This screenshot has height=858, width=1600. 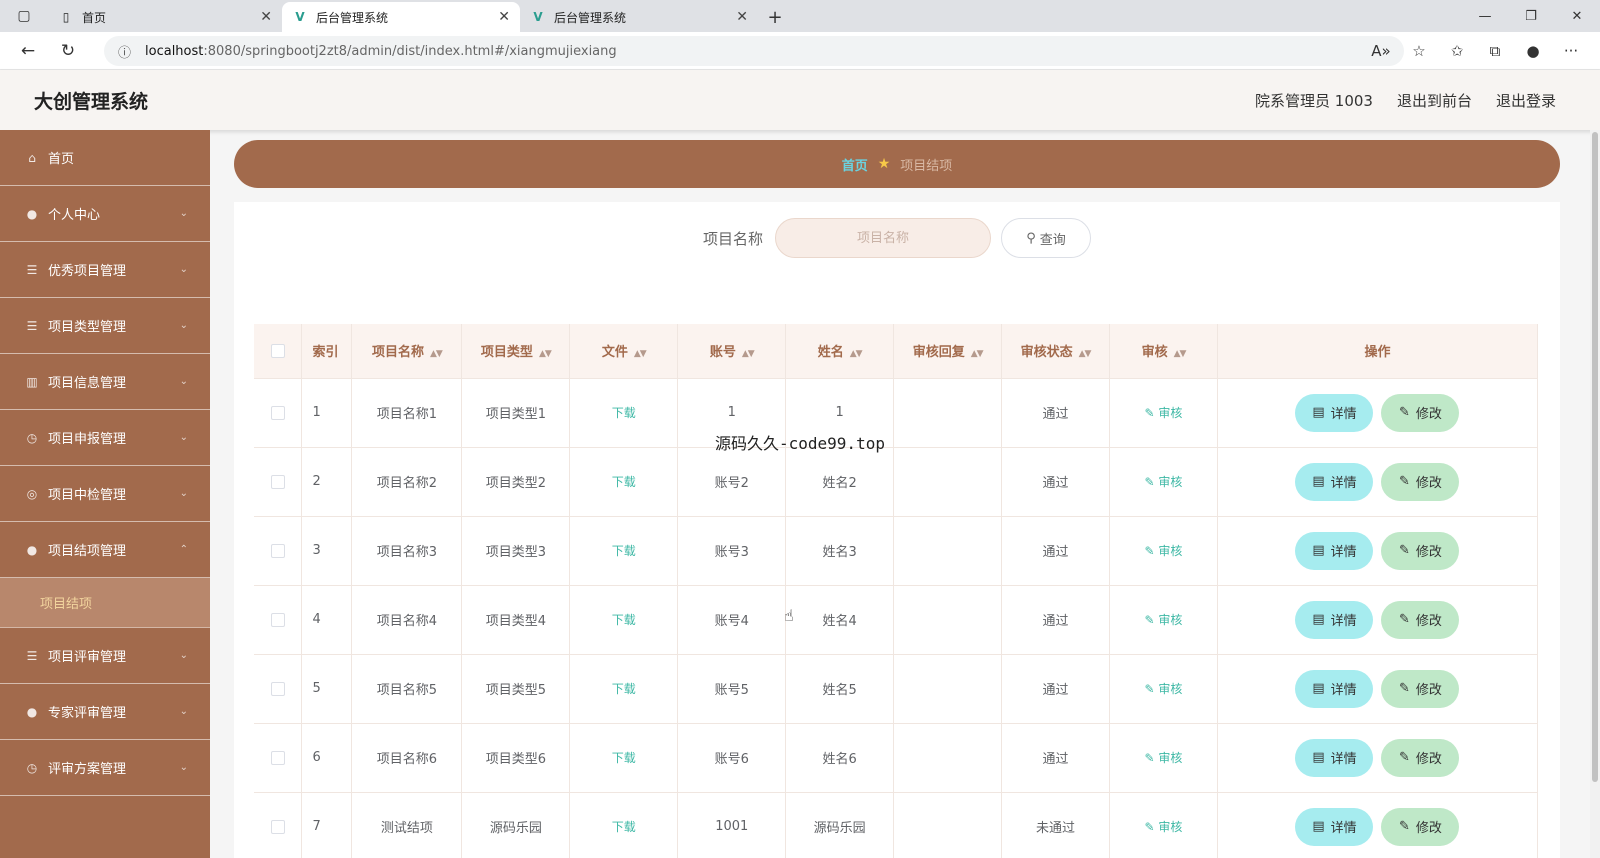 What do you see at coordinates (105, 270) in the screenshot?
I see `sidebar-item-excellent-projects: ☰ 优秀项目管理 ⌄` at bounding box center [105, 270].